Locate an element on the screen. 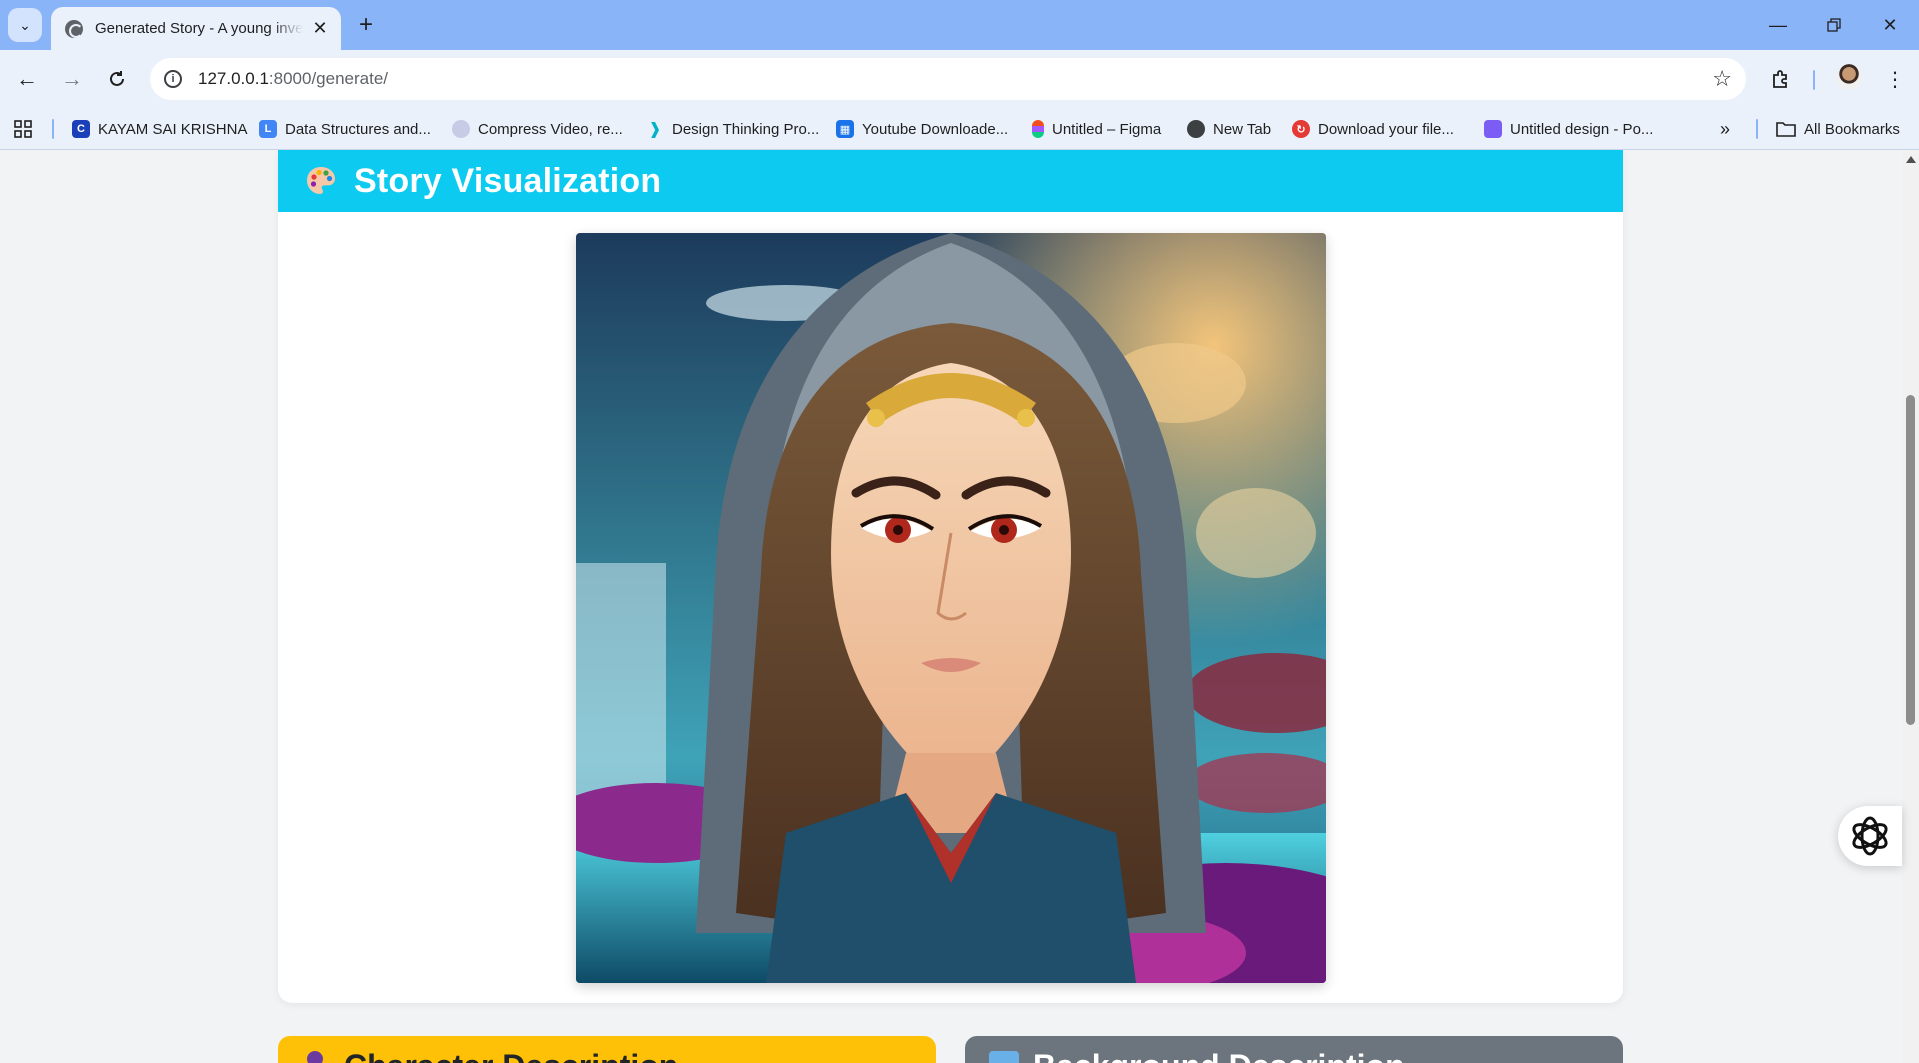 This screenshot has height=1063, width=1919. reload-button is located at coordinates (117, 79).